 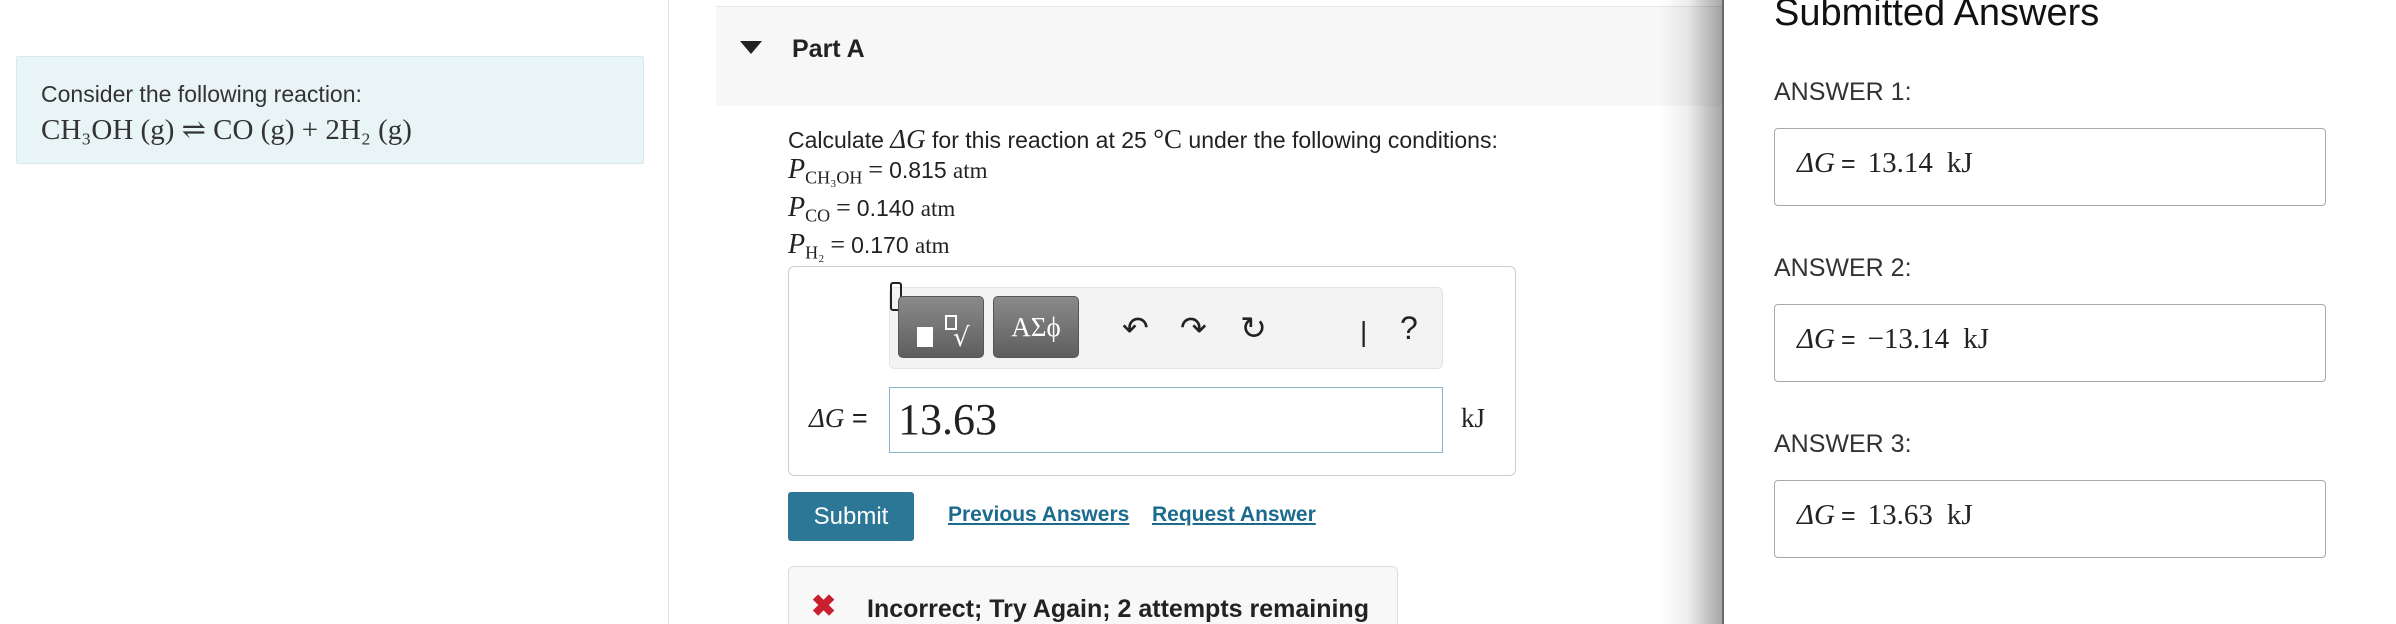 I want to click on answer-unit: kJ, so click(x=1473, y=418).